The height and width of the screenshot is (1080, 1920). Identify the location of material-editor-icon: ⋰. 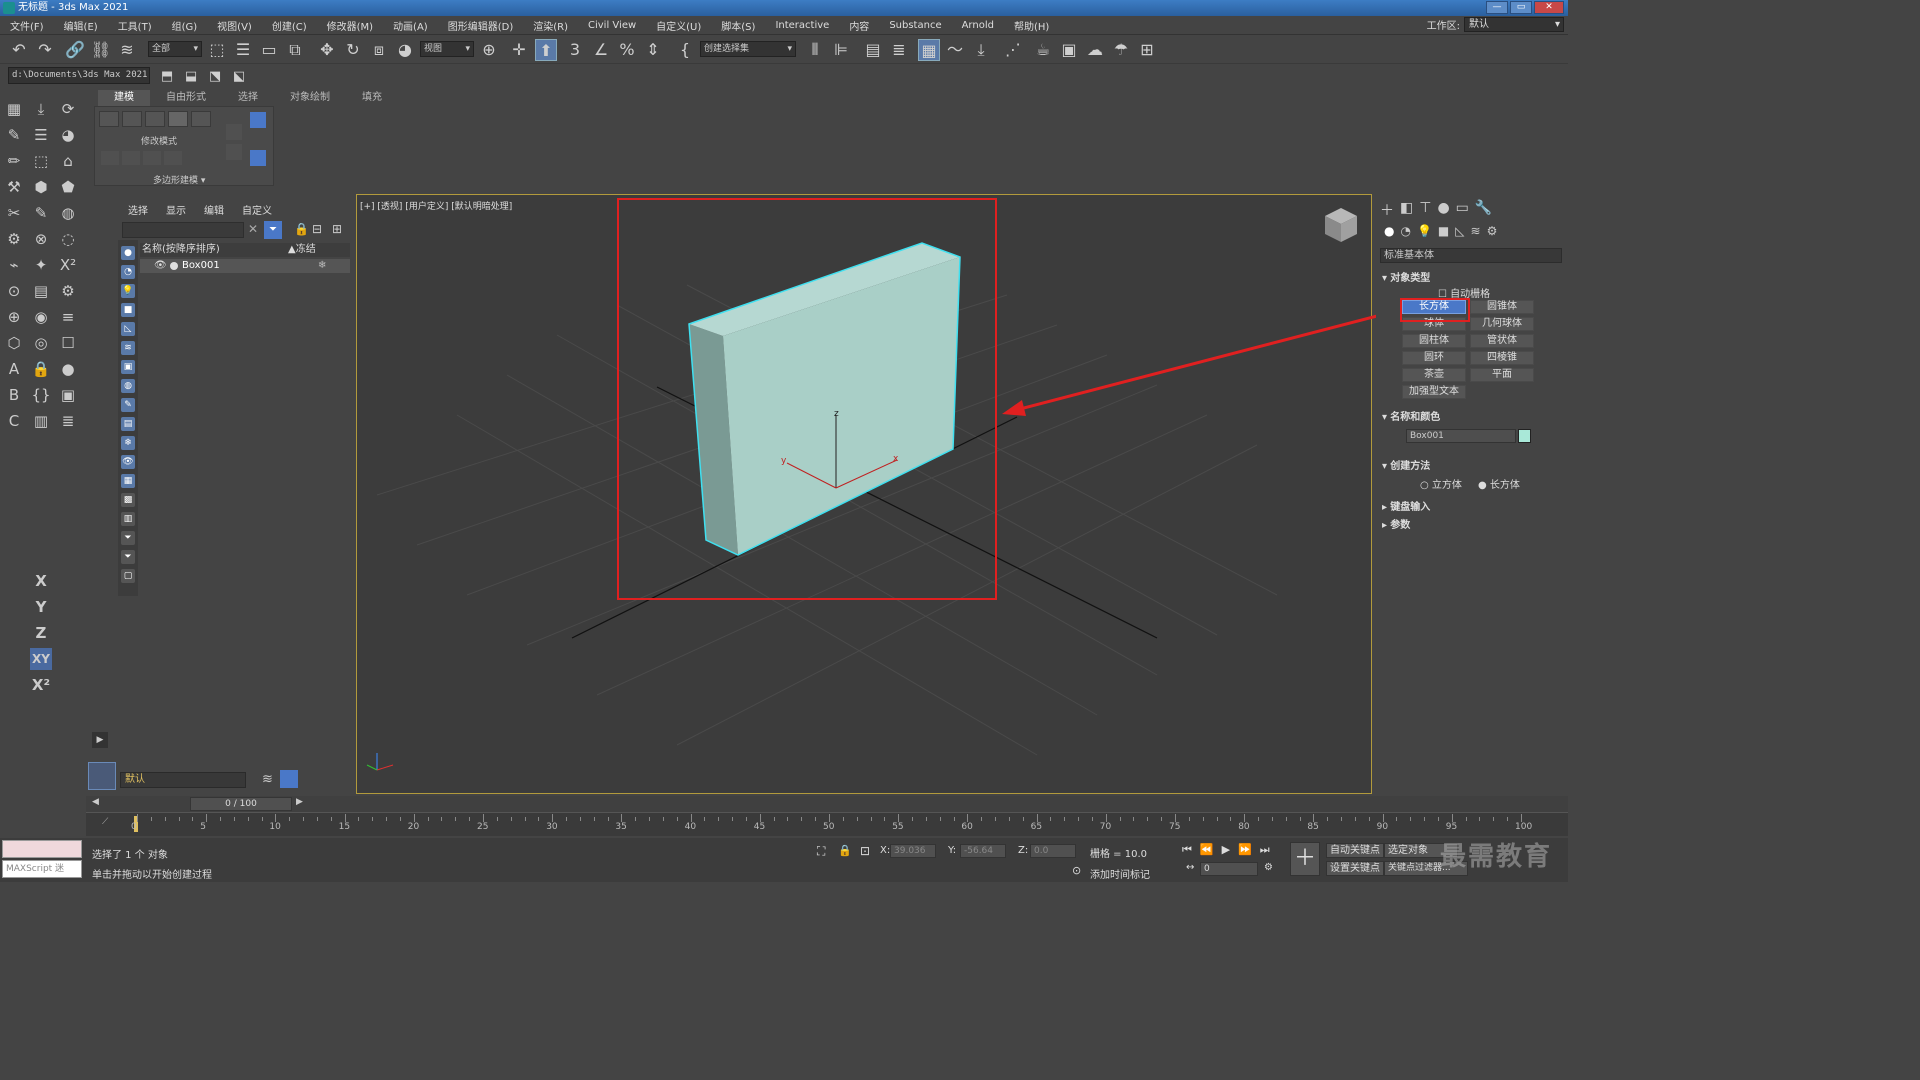
(1013, 50).